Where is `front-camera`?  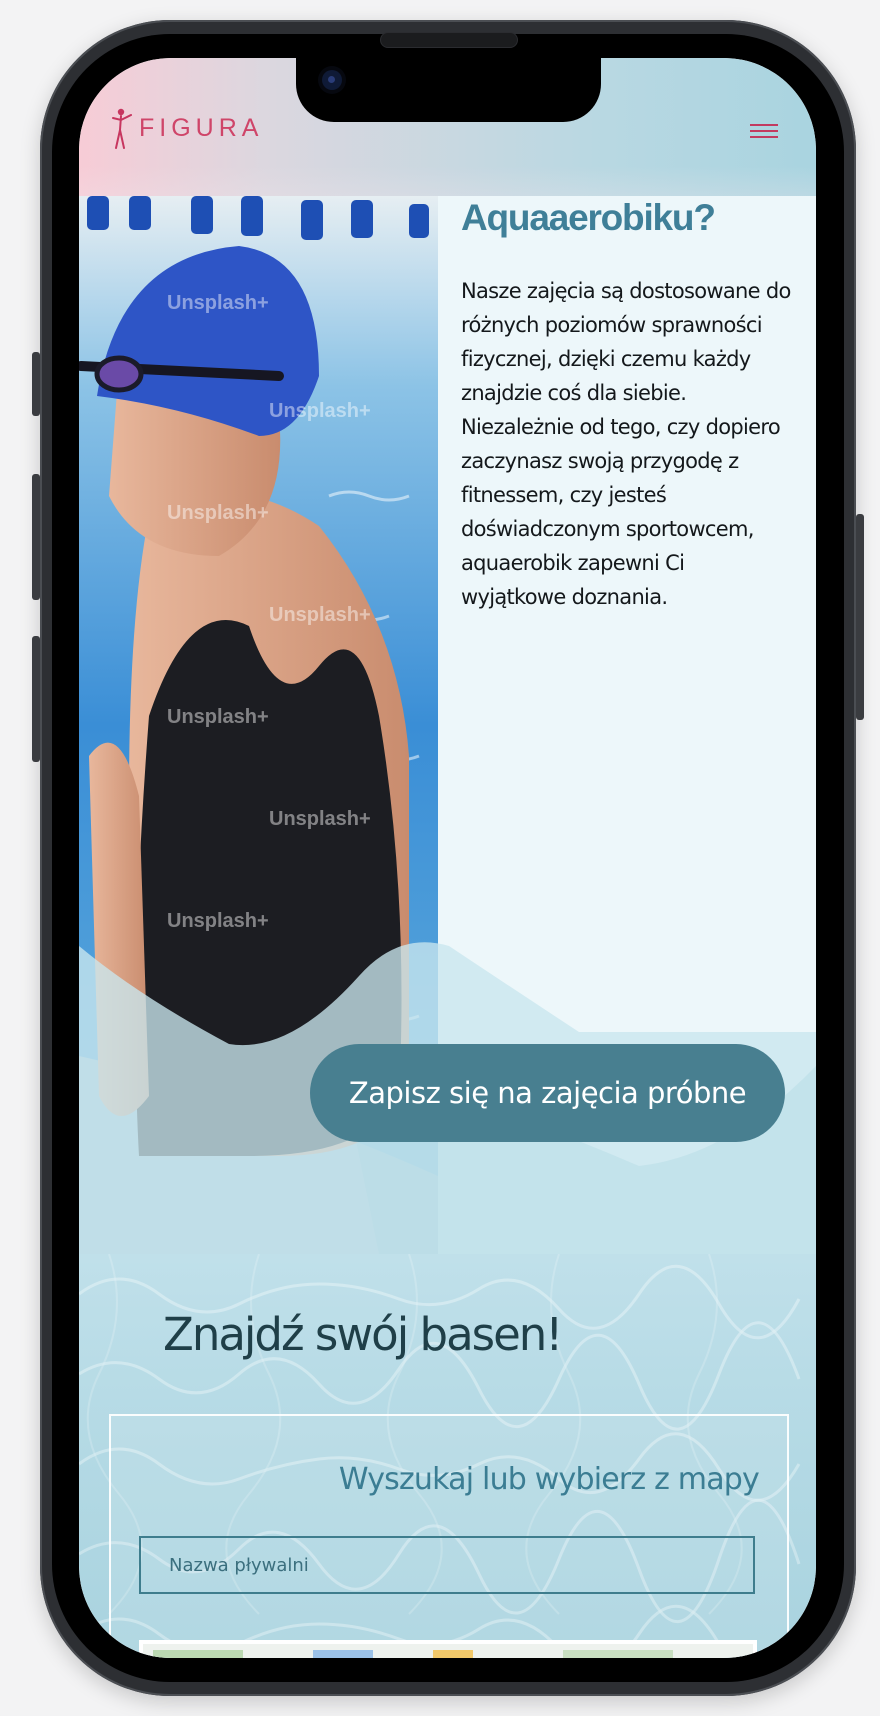 front-camera is located at coordinates (332, 80).